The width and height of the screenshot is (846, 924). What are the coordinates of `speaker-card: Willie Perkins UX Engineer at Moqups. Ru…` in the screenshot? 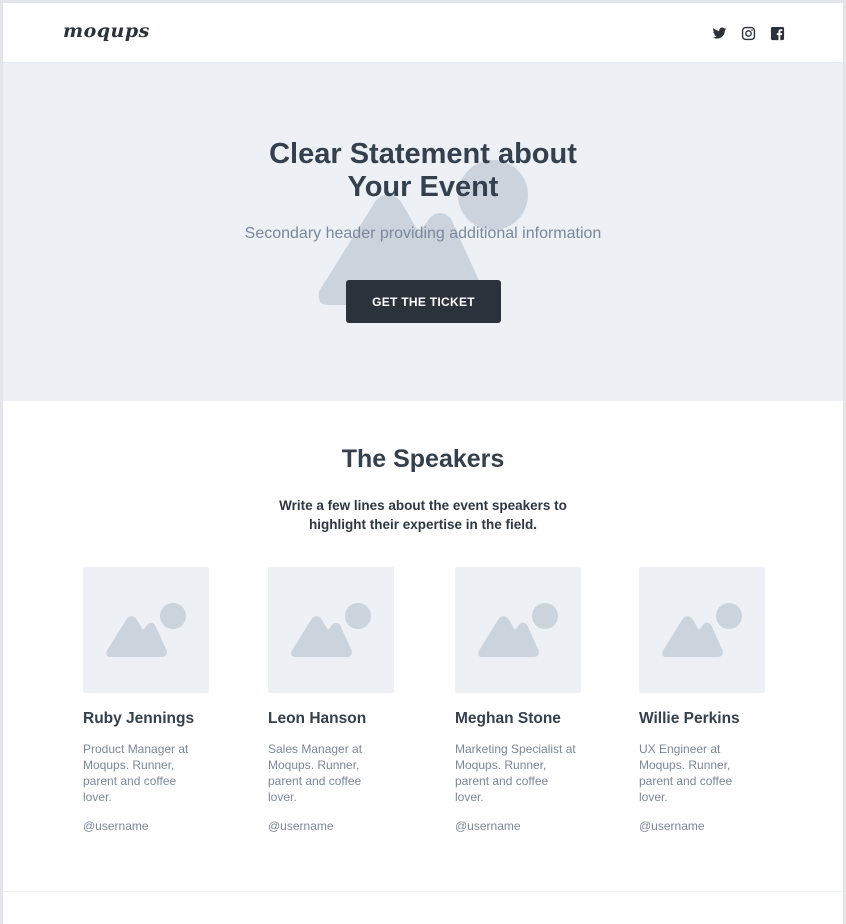 It's located at (704, 700).